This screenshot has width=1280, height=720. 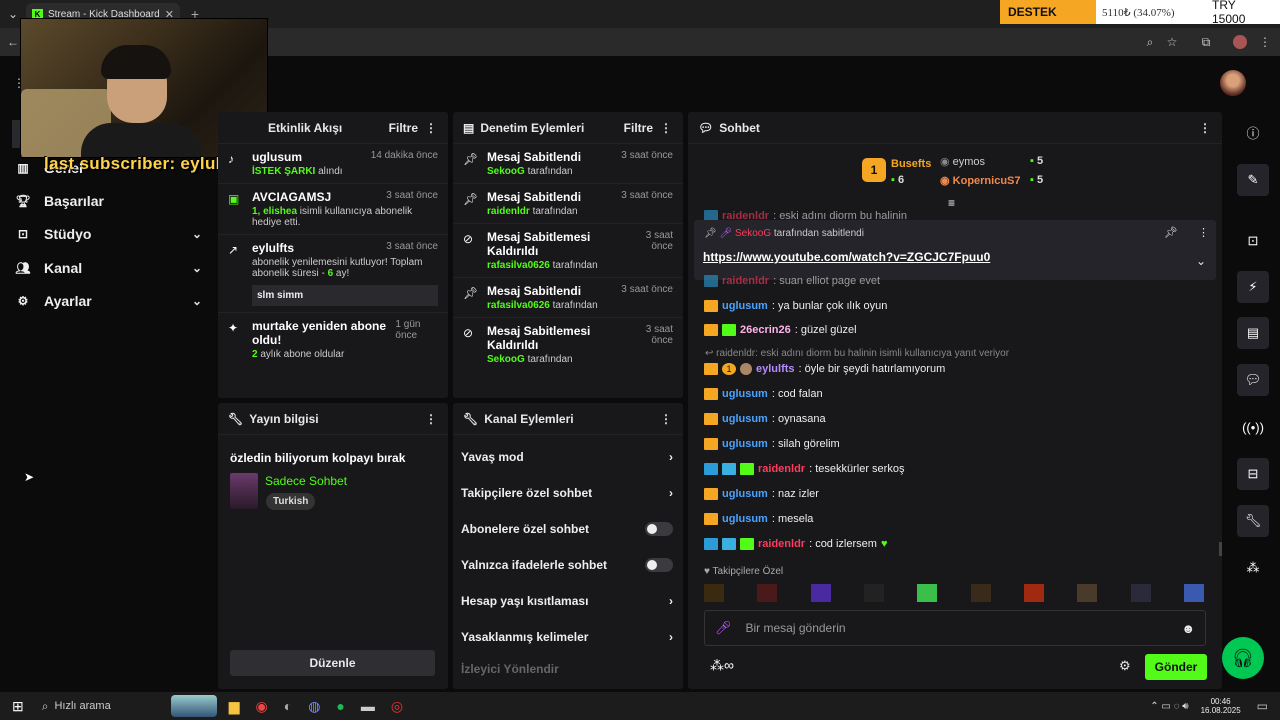 I want to click on broadcast-icon: ((•)), so click(x=1253, y=427).